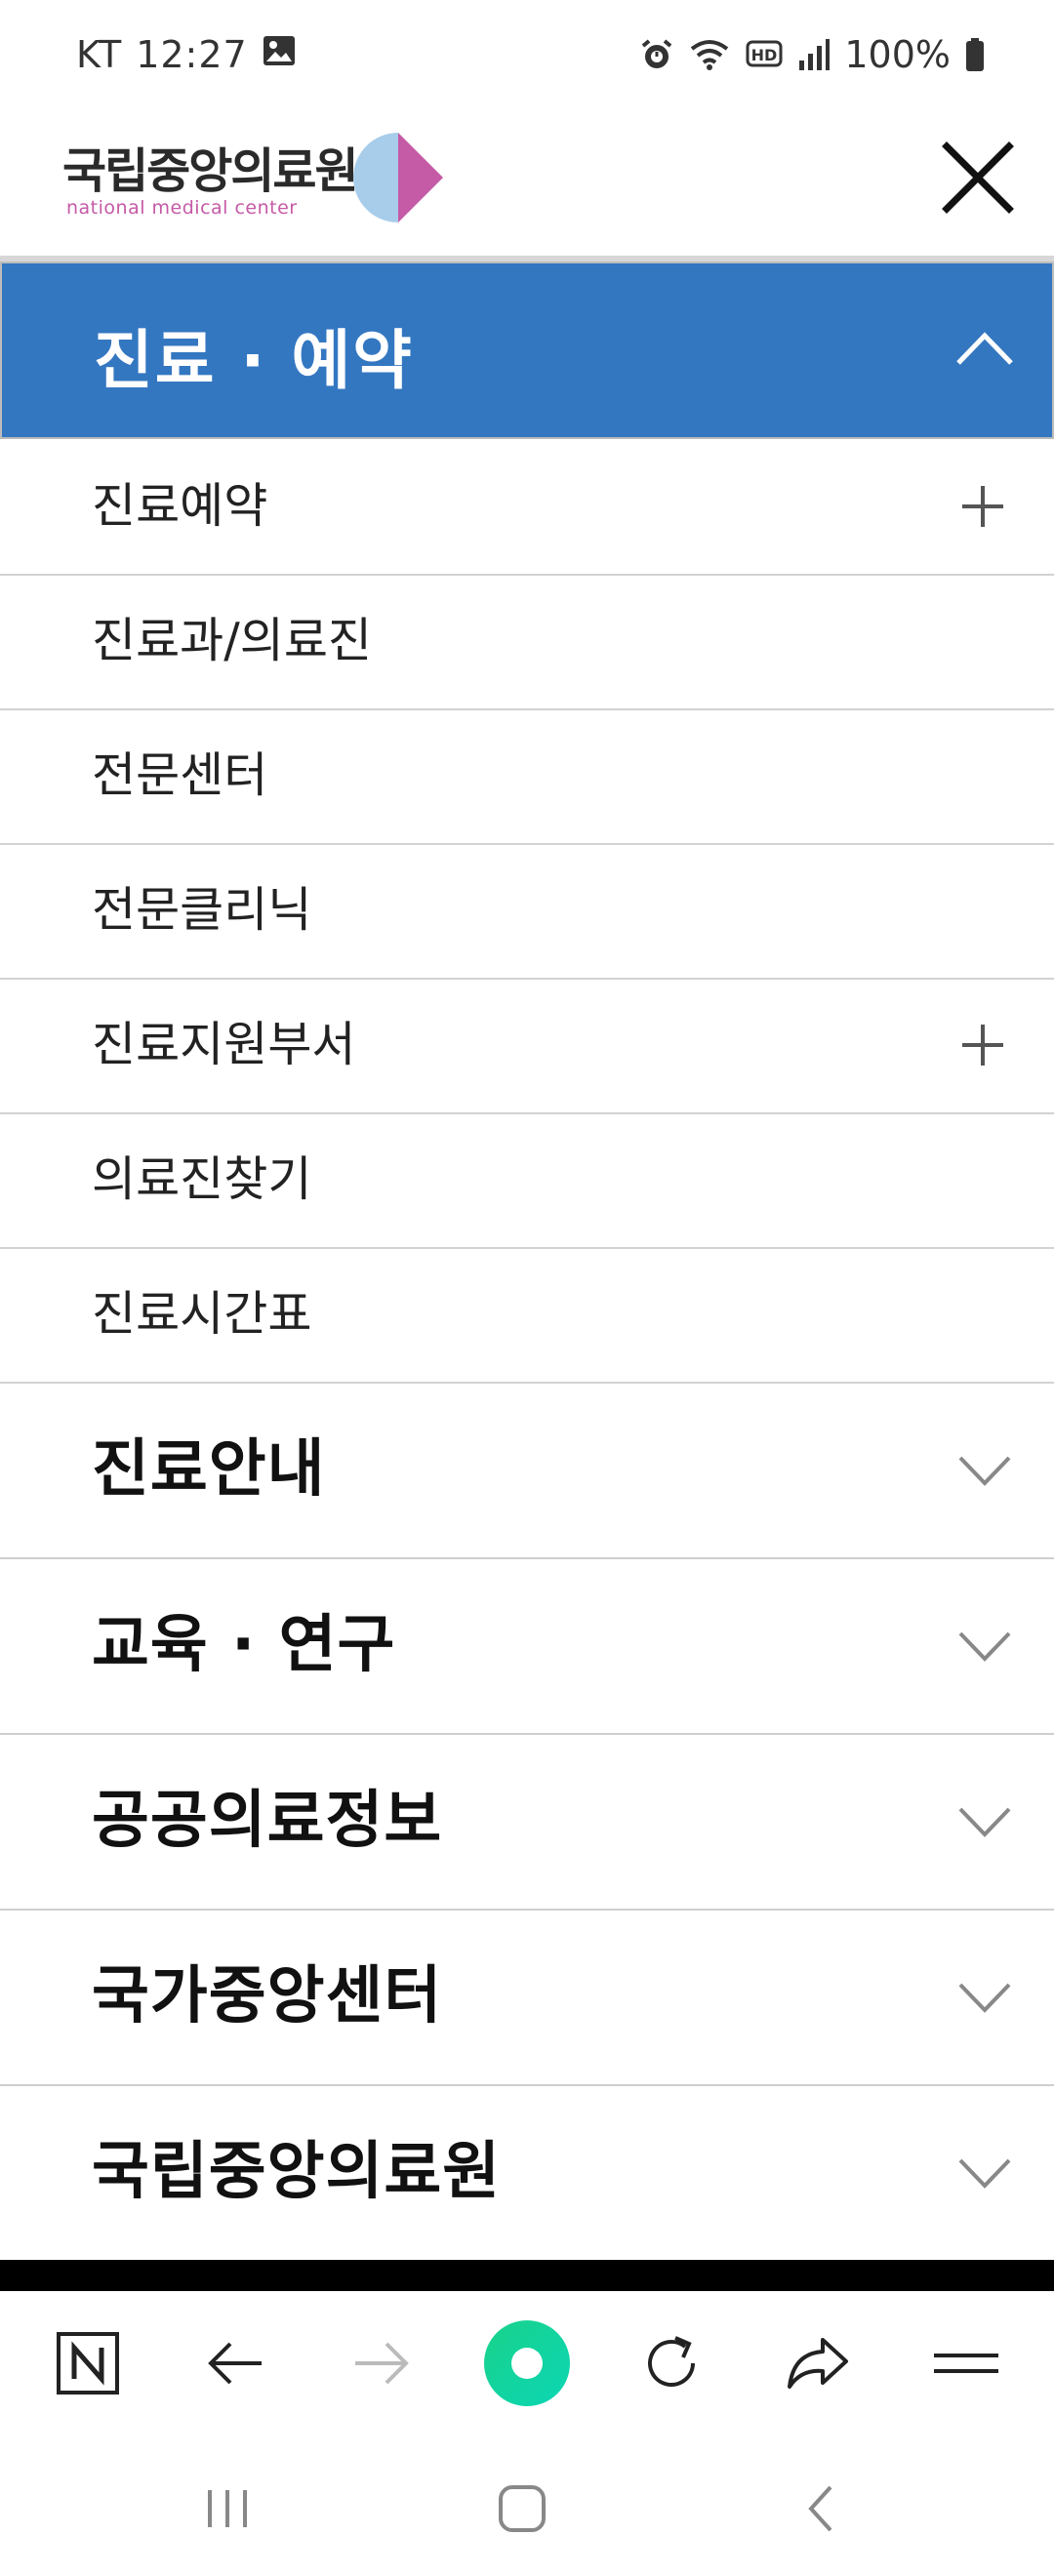 The width and height of the screenshot is (1054, 2576). Describe the element at coordinates (527, 350) in the screenshot. I see `section-header-active: 진료 · 예약` at that location.